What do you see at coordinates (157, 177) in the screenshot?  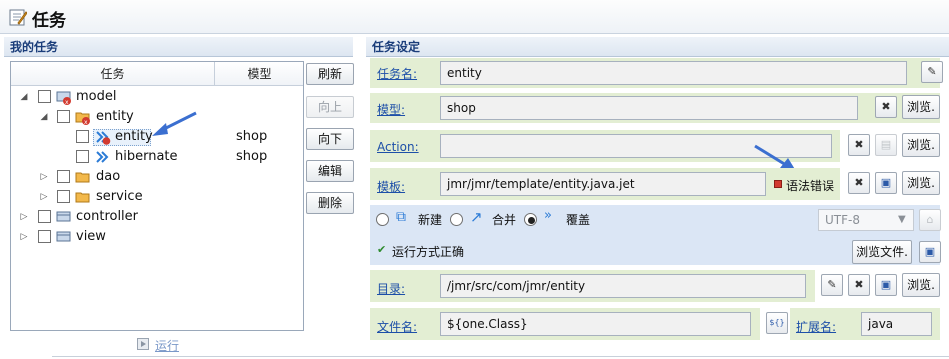 I see `tree-row-dao: ▷ dao` at bounding box center [157, 177].